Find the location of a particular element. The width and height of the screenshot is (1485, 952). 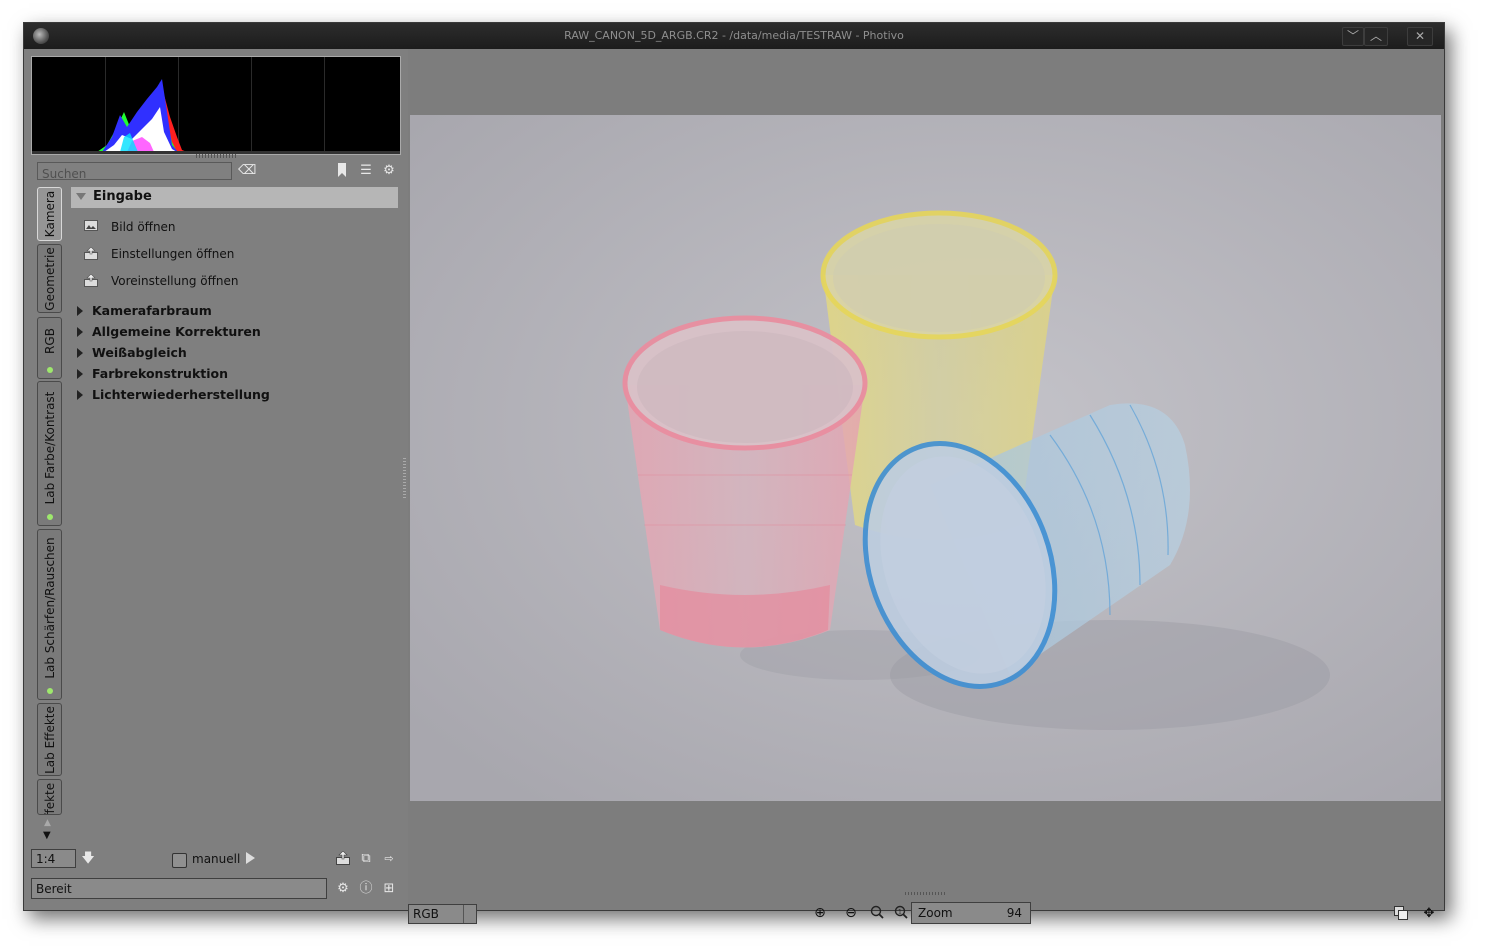

send-to-icon: ⇨ is located at coordinates (389, 859).